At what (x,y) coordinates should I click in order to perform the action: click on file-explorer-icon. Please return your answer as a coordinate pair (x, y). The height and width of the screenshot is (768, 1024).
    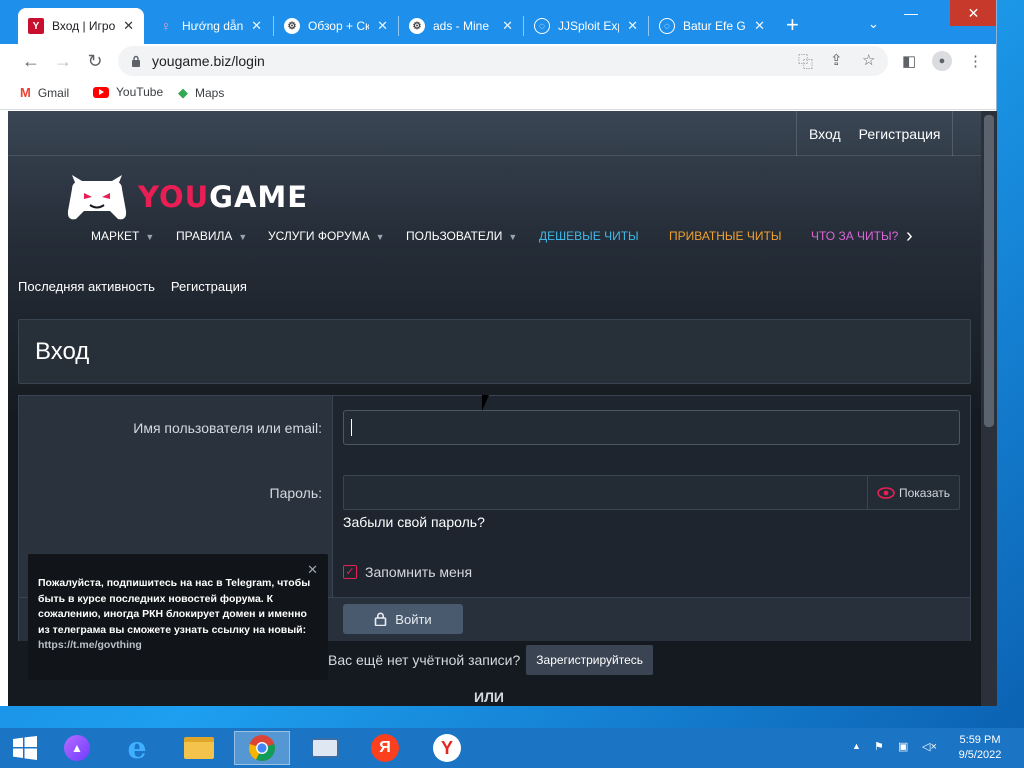
    Looking at the image, I should click on (199, 748).